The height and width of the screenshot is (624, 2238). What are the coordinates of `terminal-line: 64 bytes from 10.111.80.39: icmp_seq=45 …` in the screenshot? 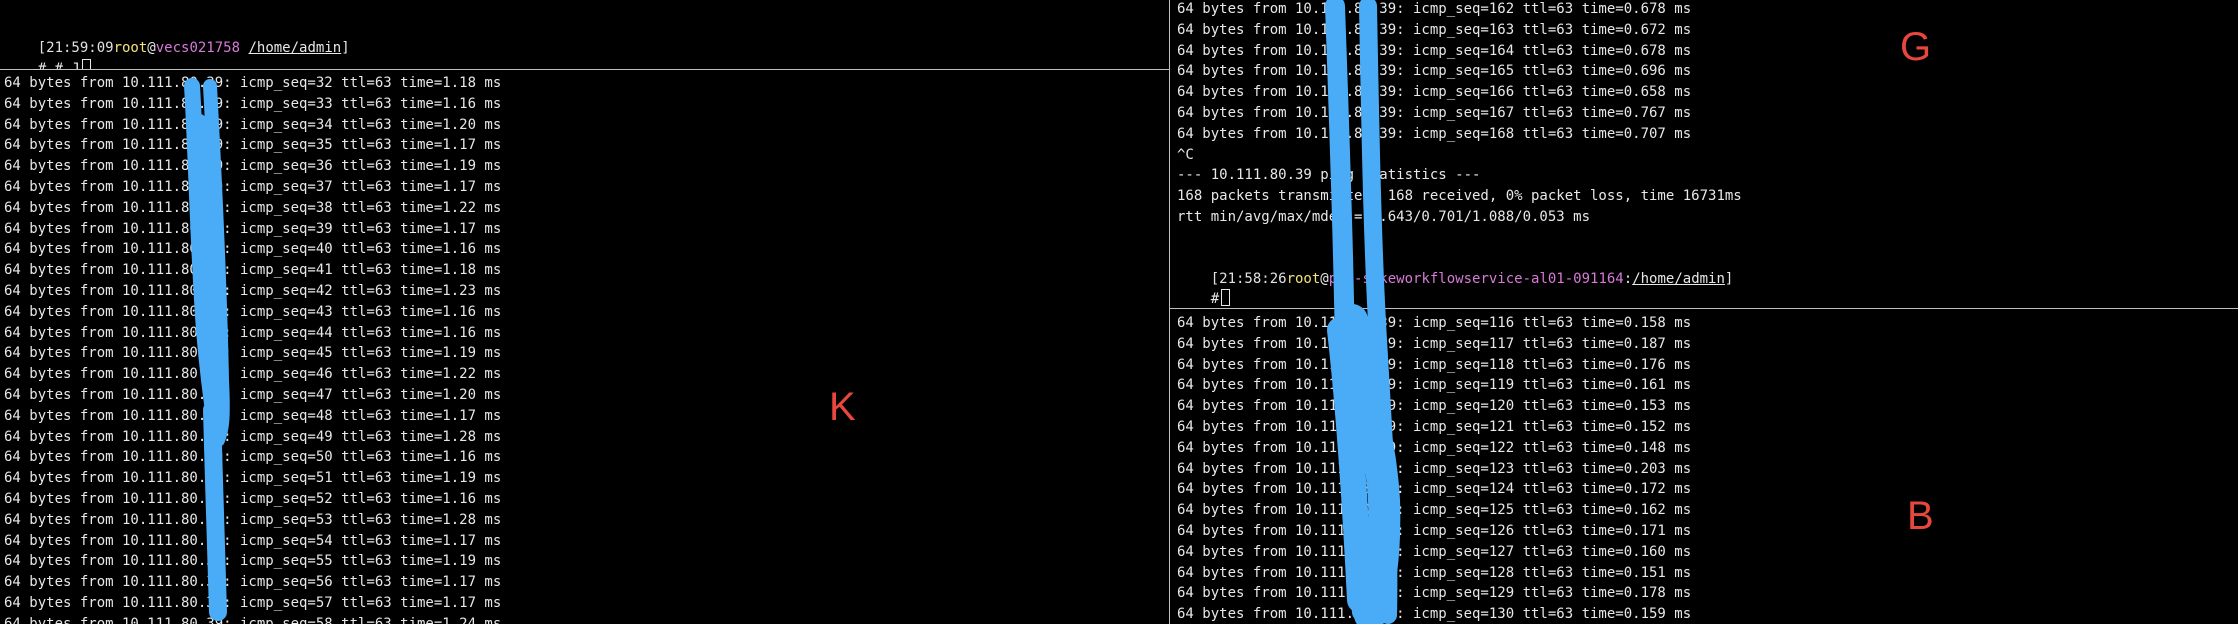 It's located at (253, 353).